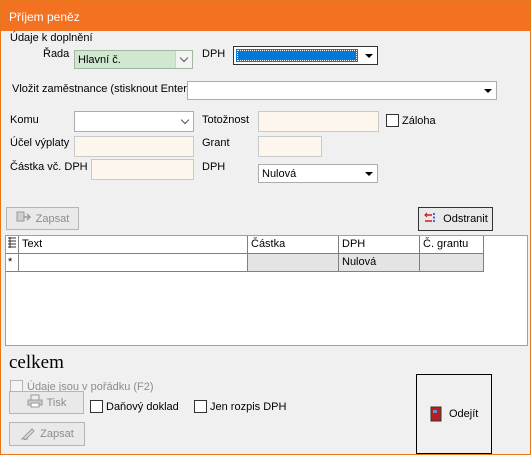 Image resolution: width=531 pixels, height=455 pixels. Describe the element at coordinates (452, 245) in the screenshot. I see `column-header-grant: Č. grantu` at that location.